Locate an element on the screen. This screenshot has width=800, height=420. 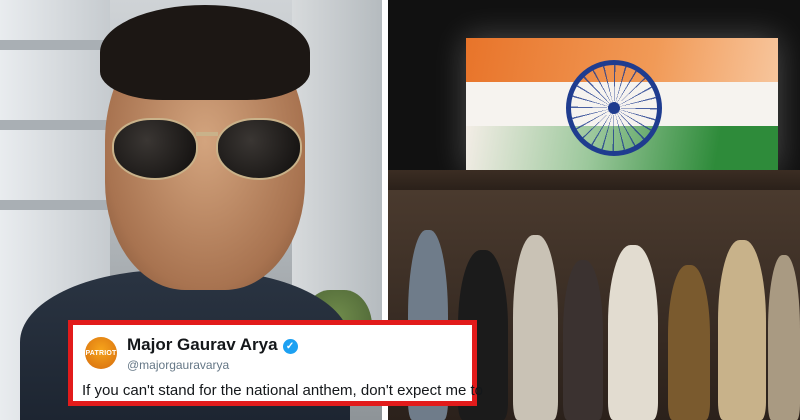
verified-badge-icon: ✓ is located at coordinates (290, 346).